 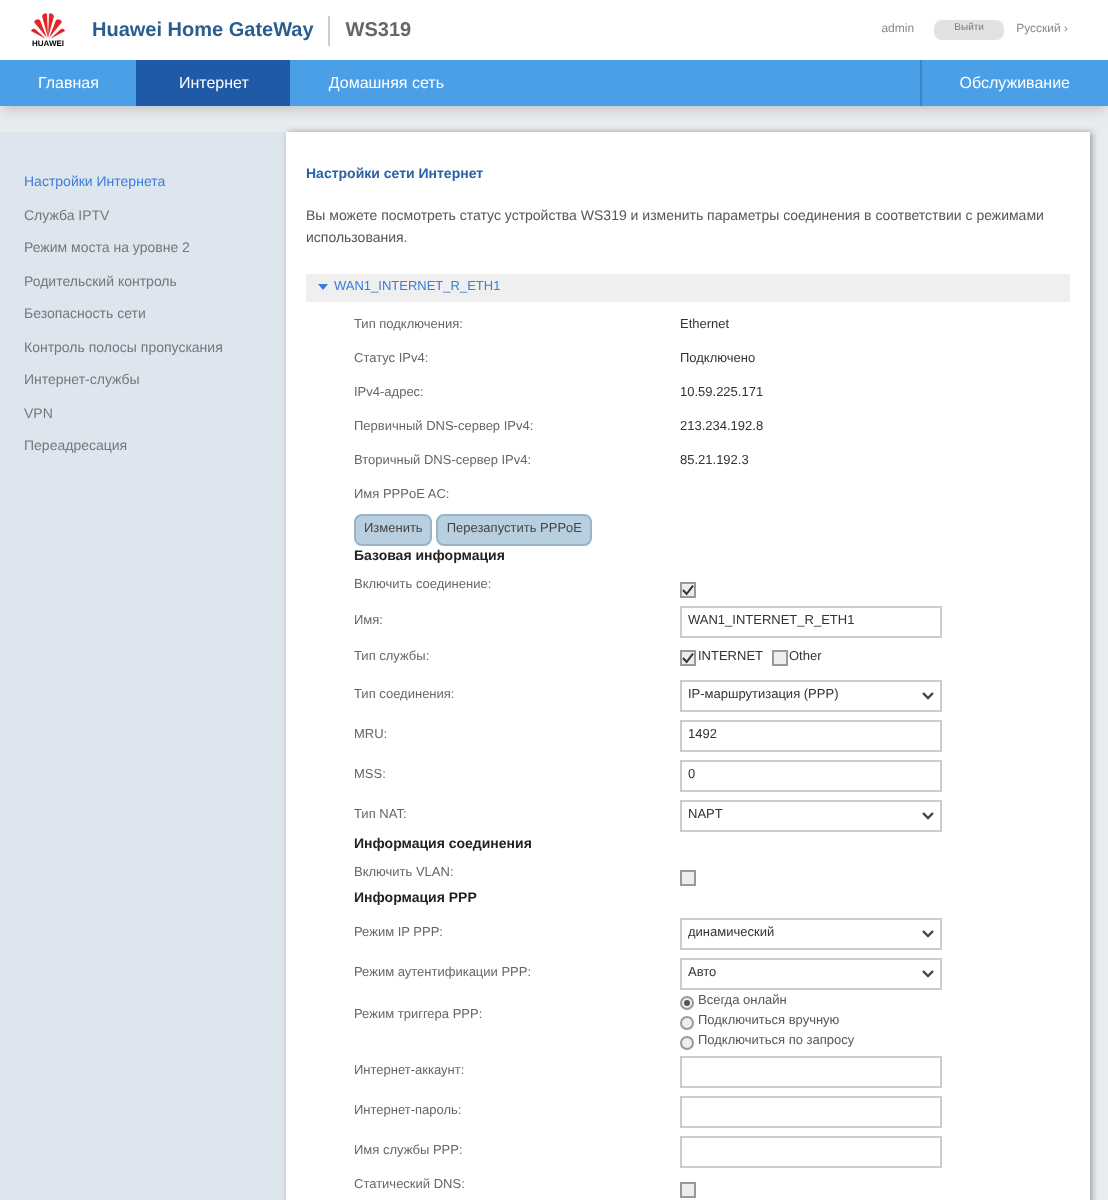 What do you see at coordinates (68, 83) in the screenshot?
I see `nav-tab: Главная` at bounding box center [68, 83].